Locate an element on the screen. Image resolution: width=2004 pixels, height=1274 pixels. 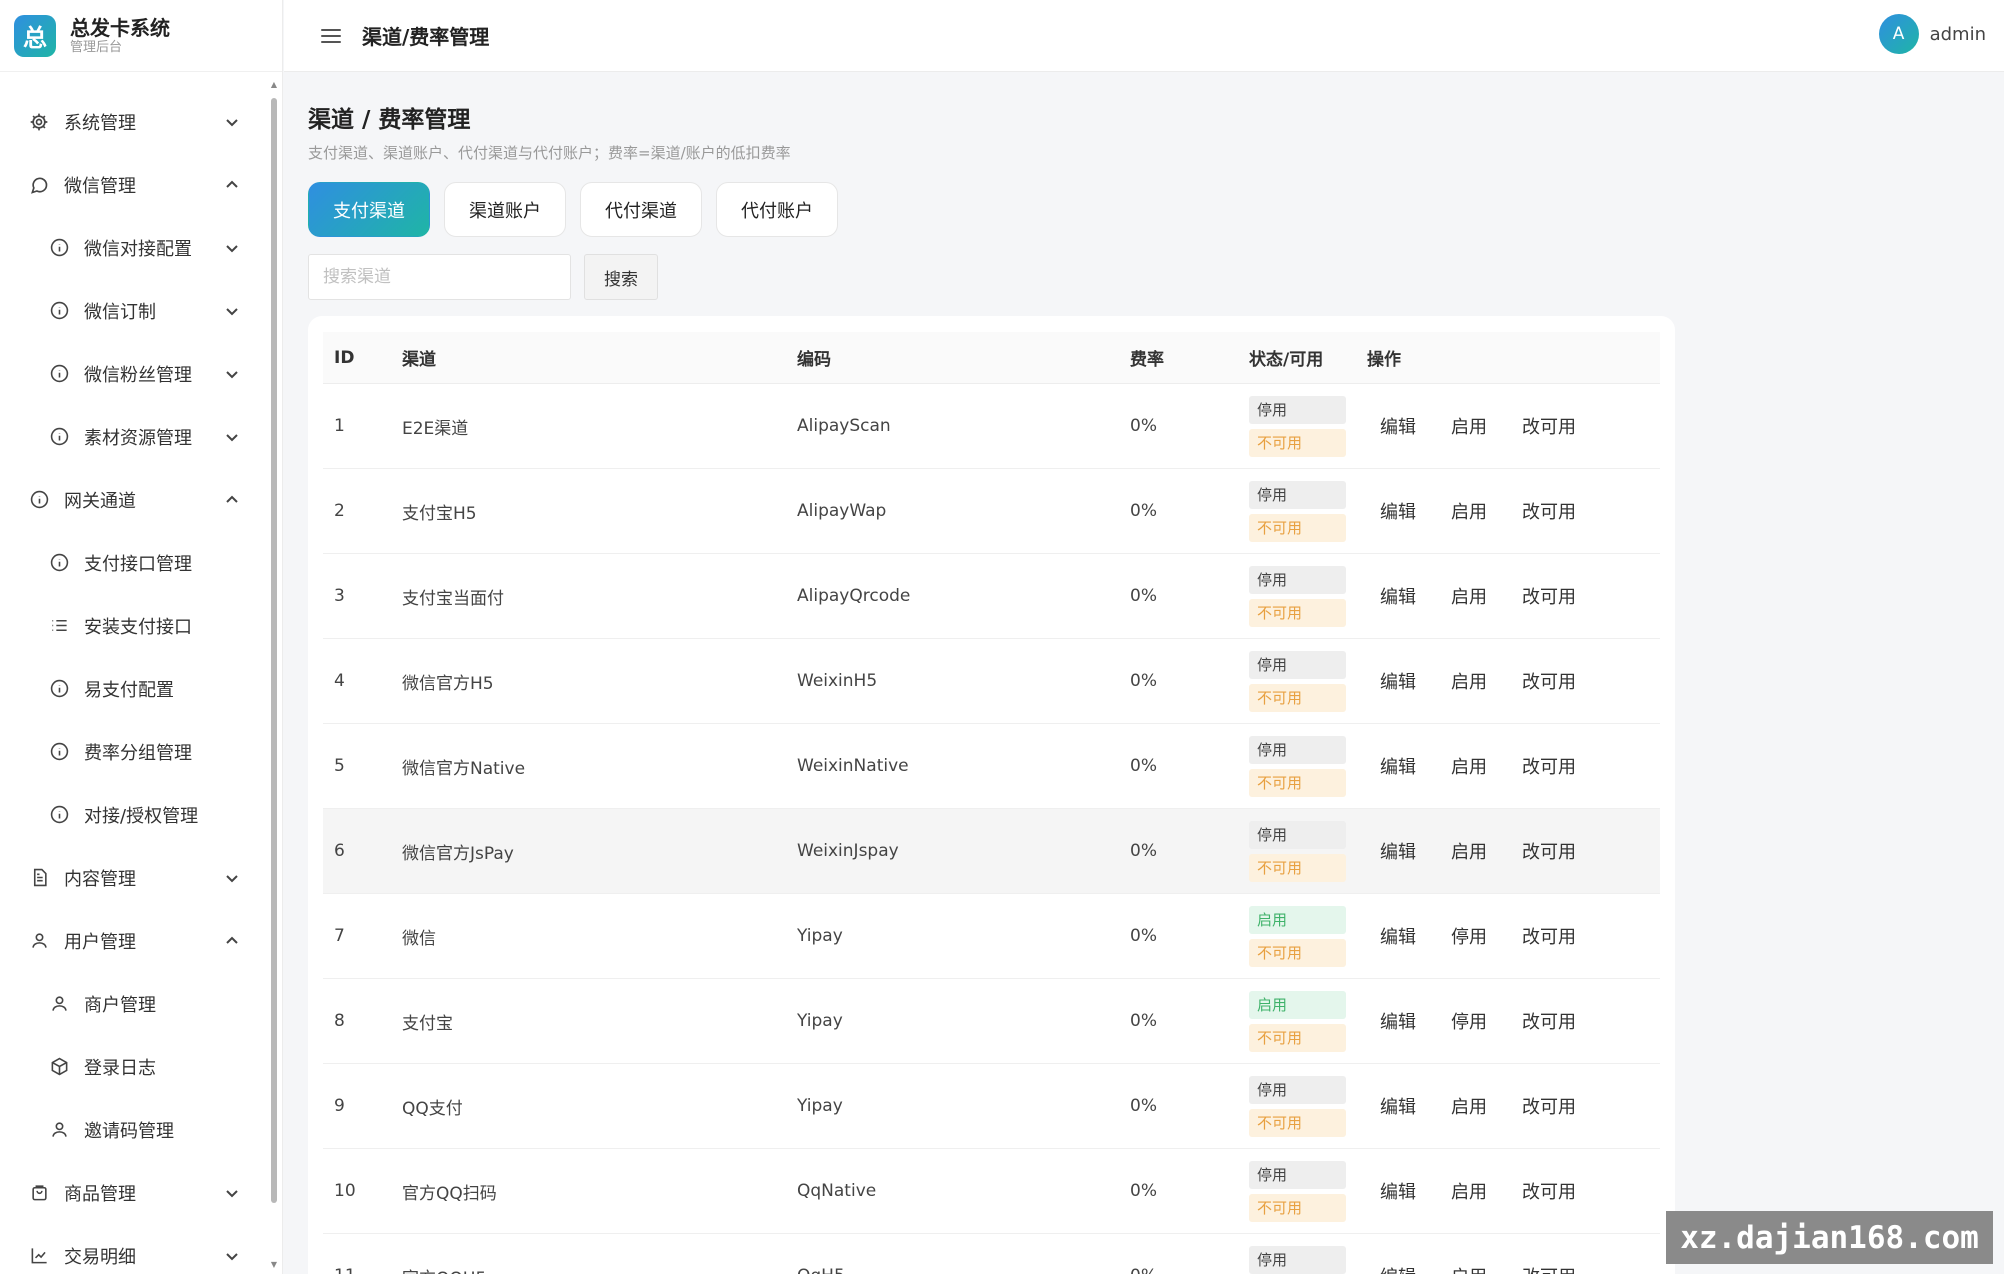
sidebar-item: 微信粉丝管理 is located at coordinates (135, 373).